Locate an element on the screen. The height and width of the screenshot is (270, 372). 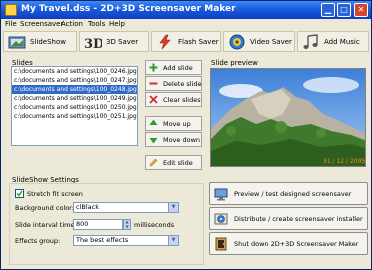
background-color-label: Background color: is located at coordinates (44, 208).